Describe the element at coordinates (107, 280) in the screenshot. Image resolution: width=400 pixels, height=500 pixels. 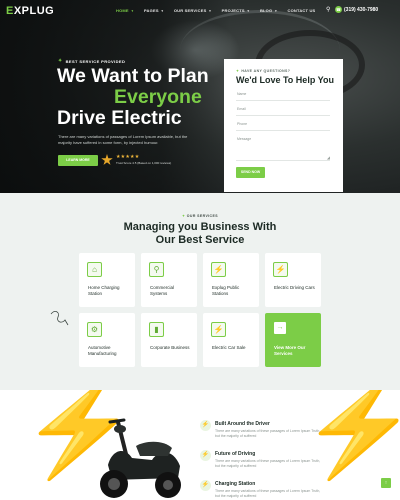
I see `service-card-home-charging: ⌂ Home Charging Station` at that location.